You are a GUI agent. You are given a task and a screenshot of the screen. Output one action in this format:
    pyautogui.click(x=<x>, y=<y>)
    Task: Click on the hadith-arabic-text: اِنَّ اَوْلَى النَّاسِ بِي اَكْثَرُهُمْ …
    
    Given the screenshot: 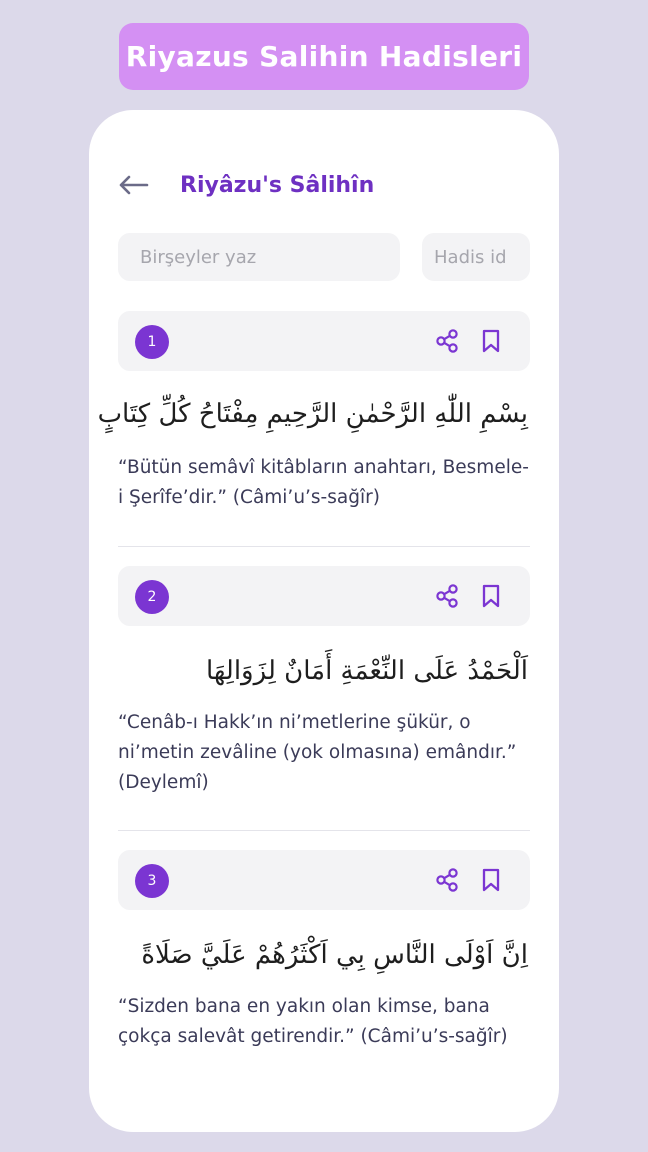 What is the action you would take?
    pyautogui.click(x=334, y=955)
    